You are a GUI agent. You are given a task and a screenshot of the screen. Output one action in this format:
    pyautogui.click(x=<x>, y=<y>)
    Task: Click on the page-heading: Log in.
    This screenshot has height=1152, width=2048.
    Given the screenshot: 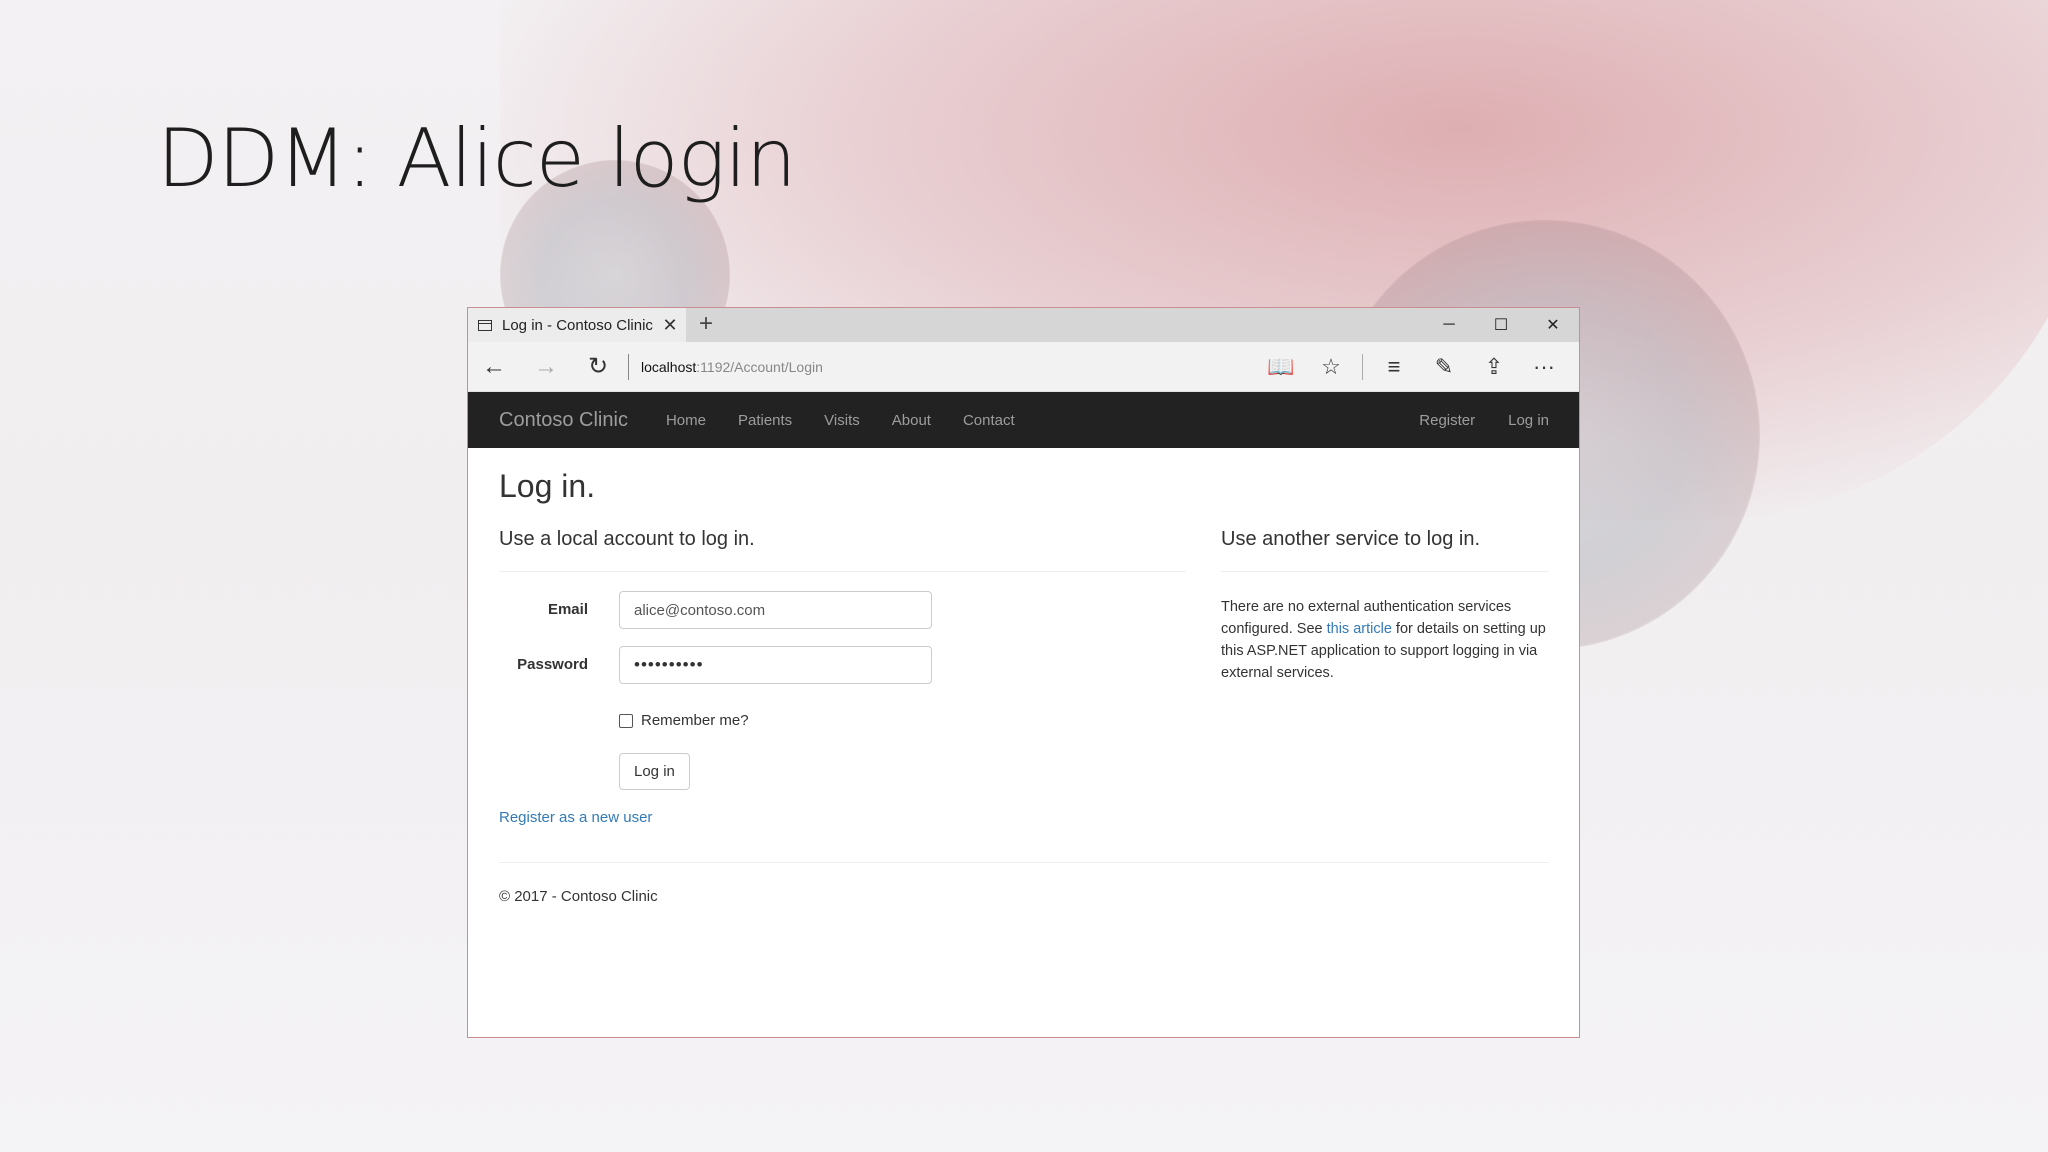 What is the action you would take?
    pyautogui.click(x=547, y=486)
    